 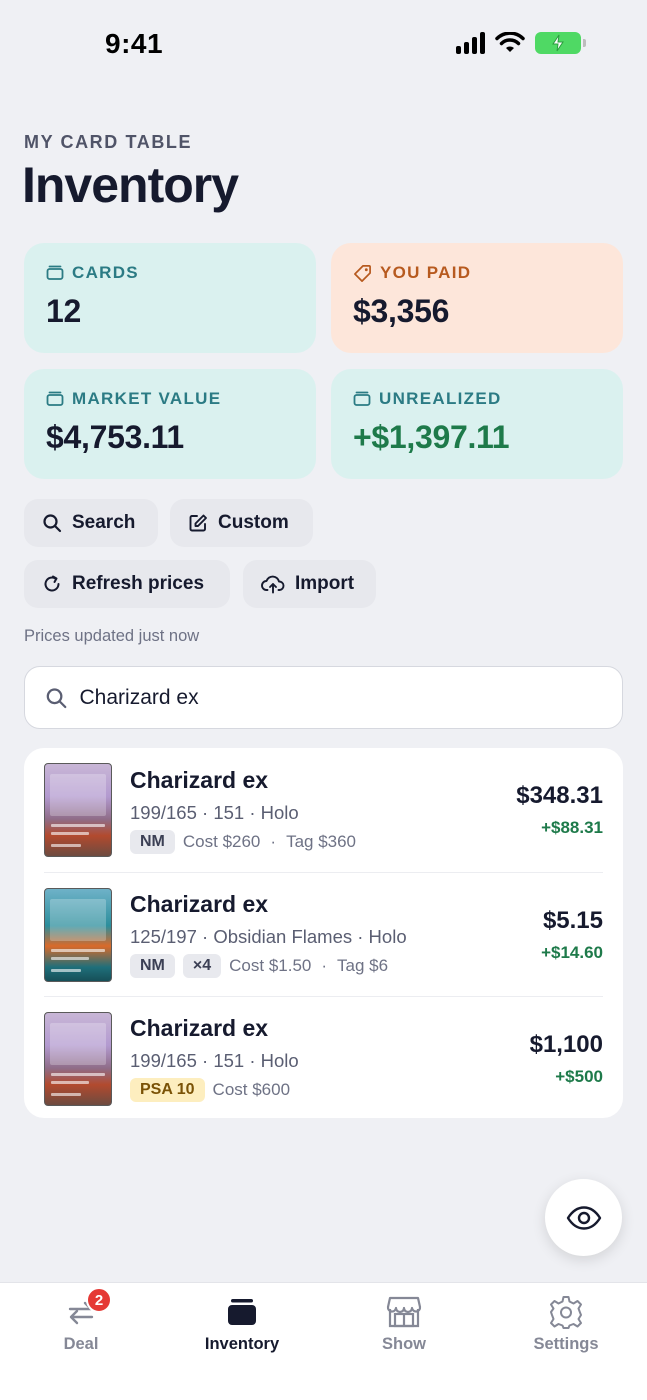 What do you see at coordinates (105, 272) in the screenshot?
I see `stat-label: CARDS` at bounding box center [105, 272].